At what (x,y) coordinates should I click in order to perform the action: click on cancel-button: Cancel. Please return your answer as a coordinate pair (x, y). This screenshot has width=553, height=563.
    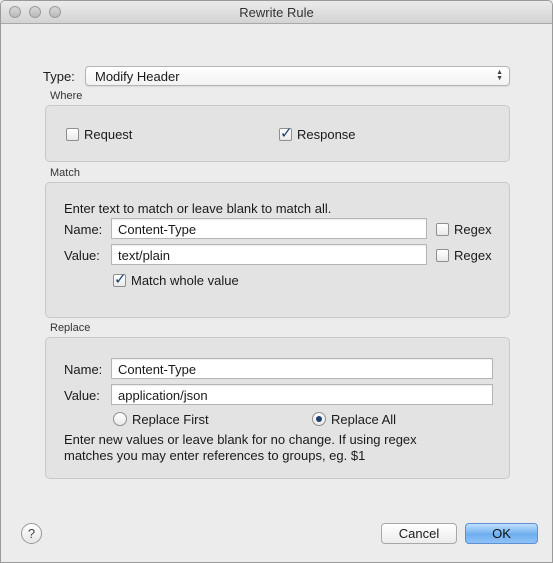
    Looking at the image, I should click on (419, 533).